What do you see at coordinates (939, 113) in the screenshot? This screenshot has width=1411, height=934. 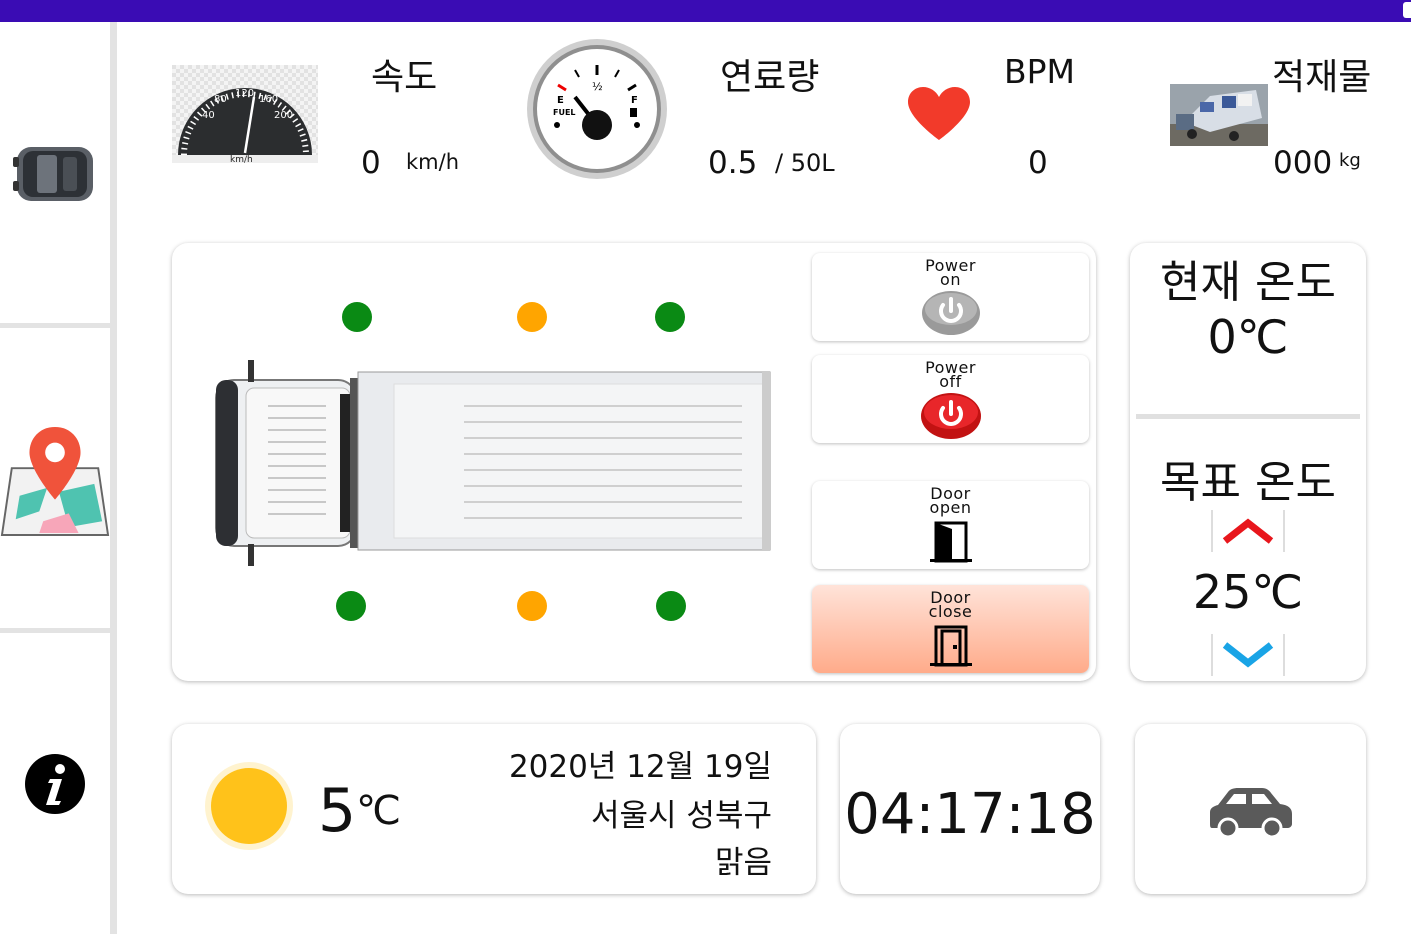 I see `heart-icon` at bounding box center [939, 113].